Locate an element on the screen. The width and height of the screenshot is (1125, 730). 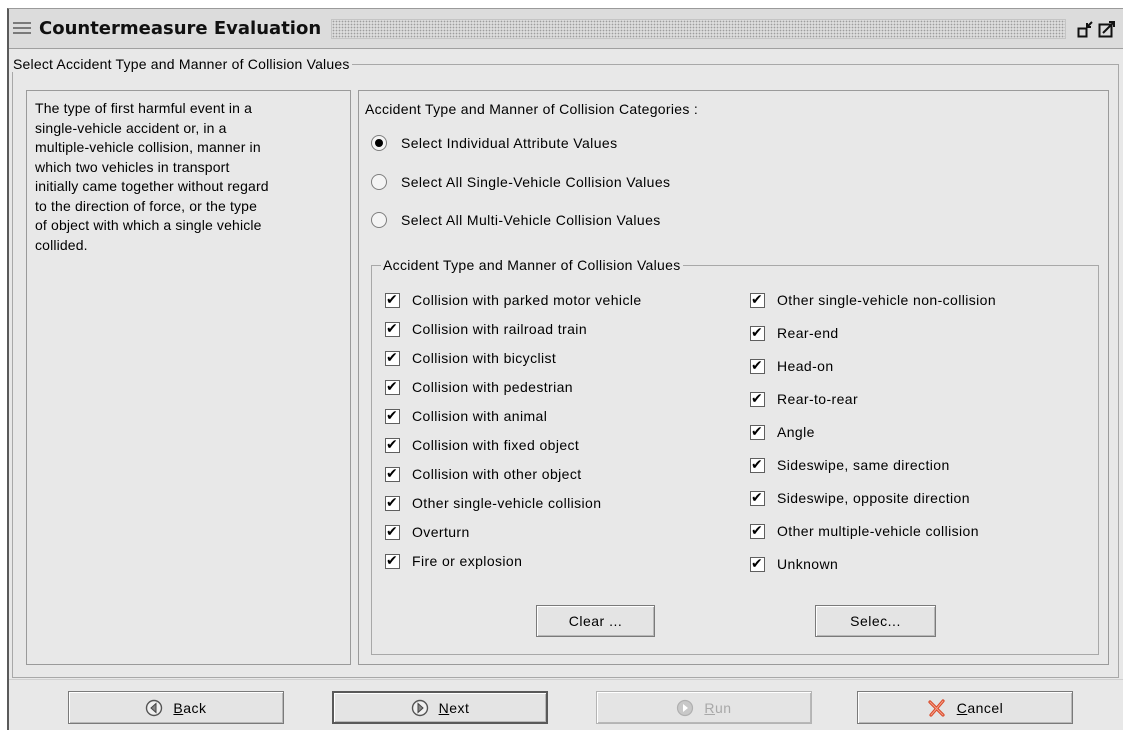
checkbox-label: Rear-to-rear is located at coordinates (818, 399).